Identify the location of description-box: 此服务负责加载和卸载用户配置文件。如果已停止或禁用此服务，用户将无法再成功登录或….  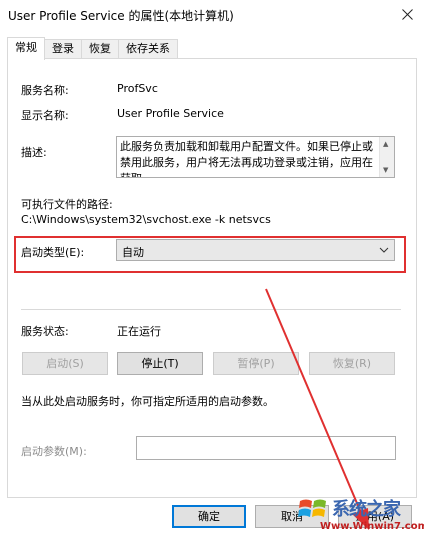
(255, 157).